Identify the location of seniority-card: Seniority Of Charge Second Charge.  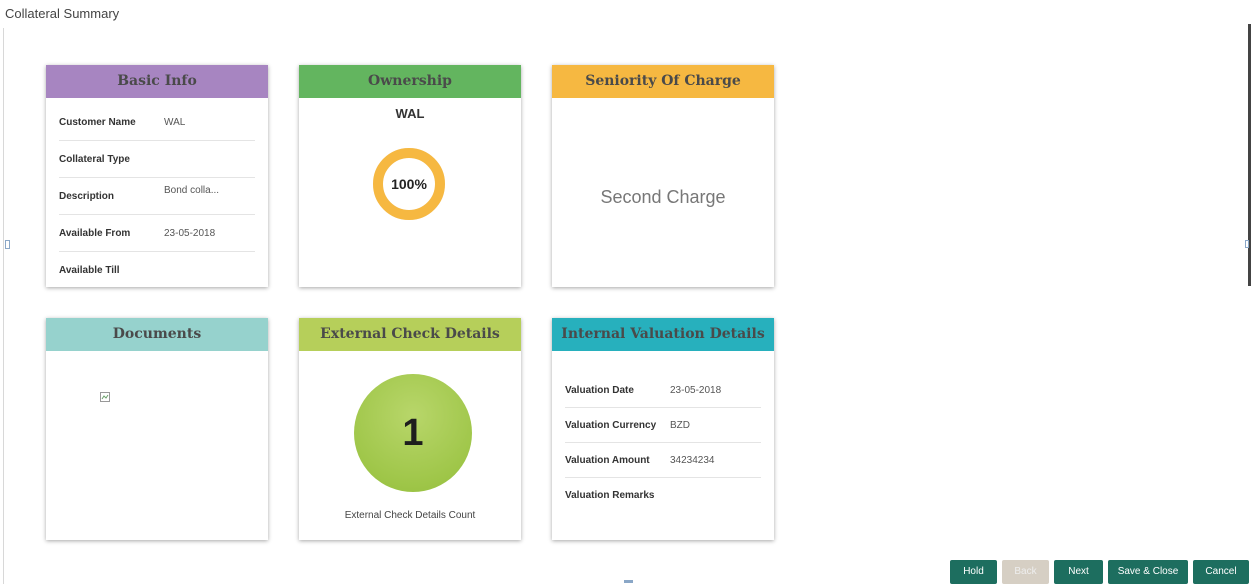
(663, 176).